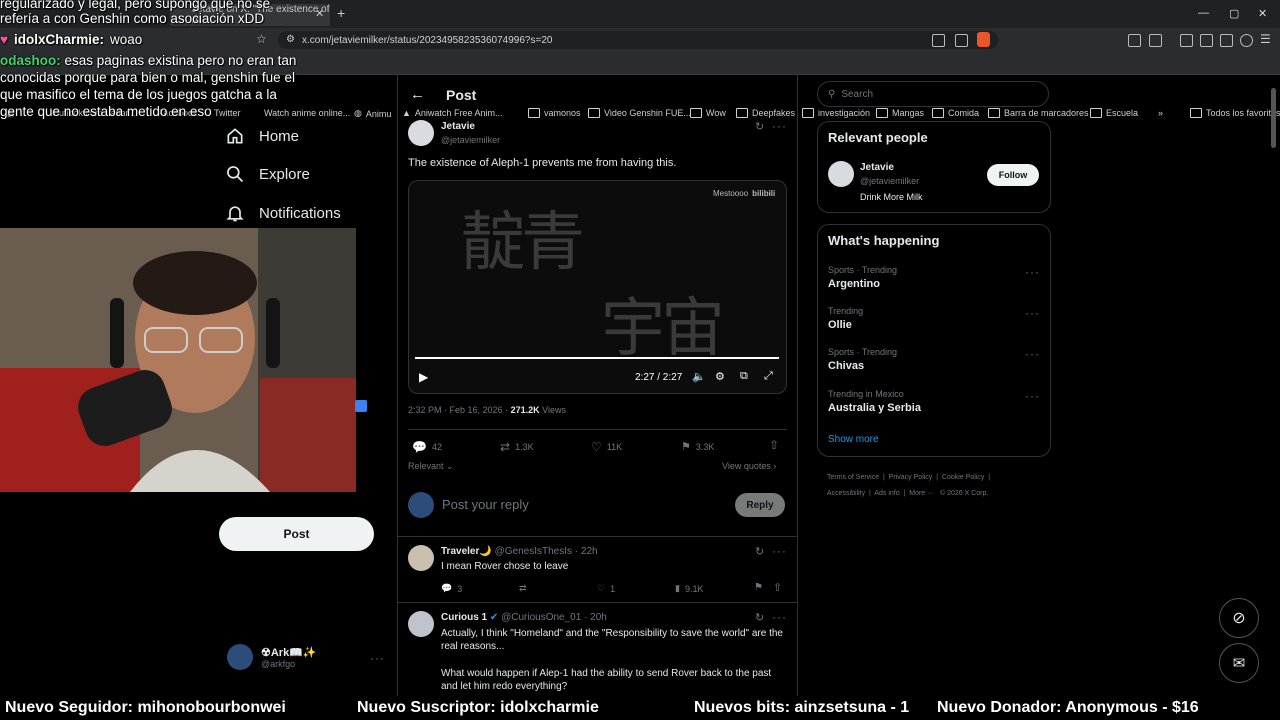 This screenshot has height=720, width=1280. Describe the element at coordinates (768, 376) in the screenshot. I see `fullscreen-icon: ⤢` at that location.